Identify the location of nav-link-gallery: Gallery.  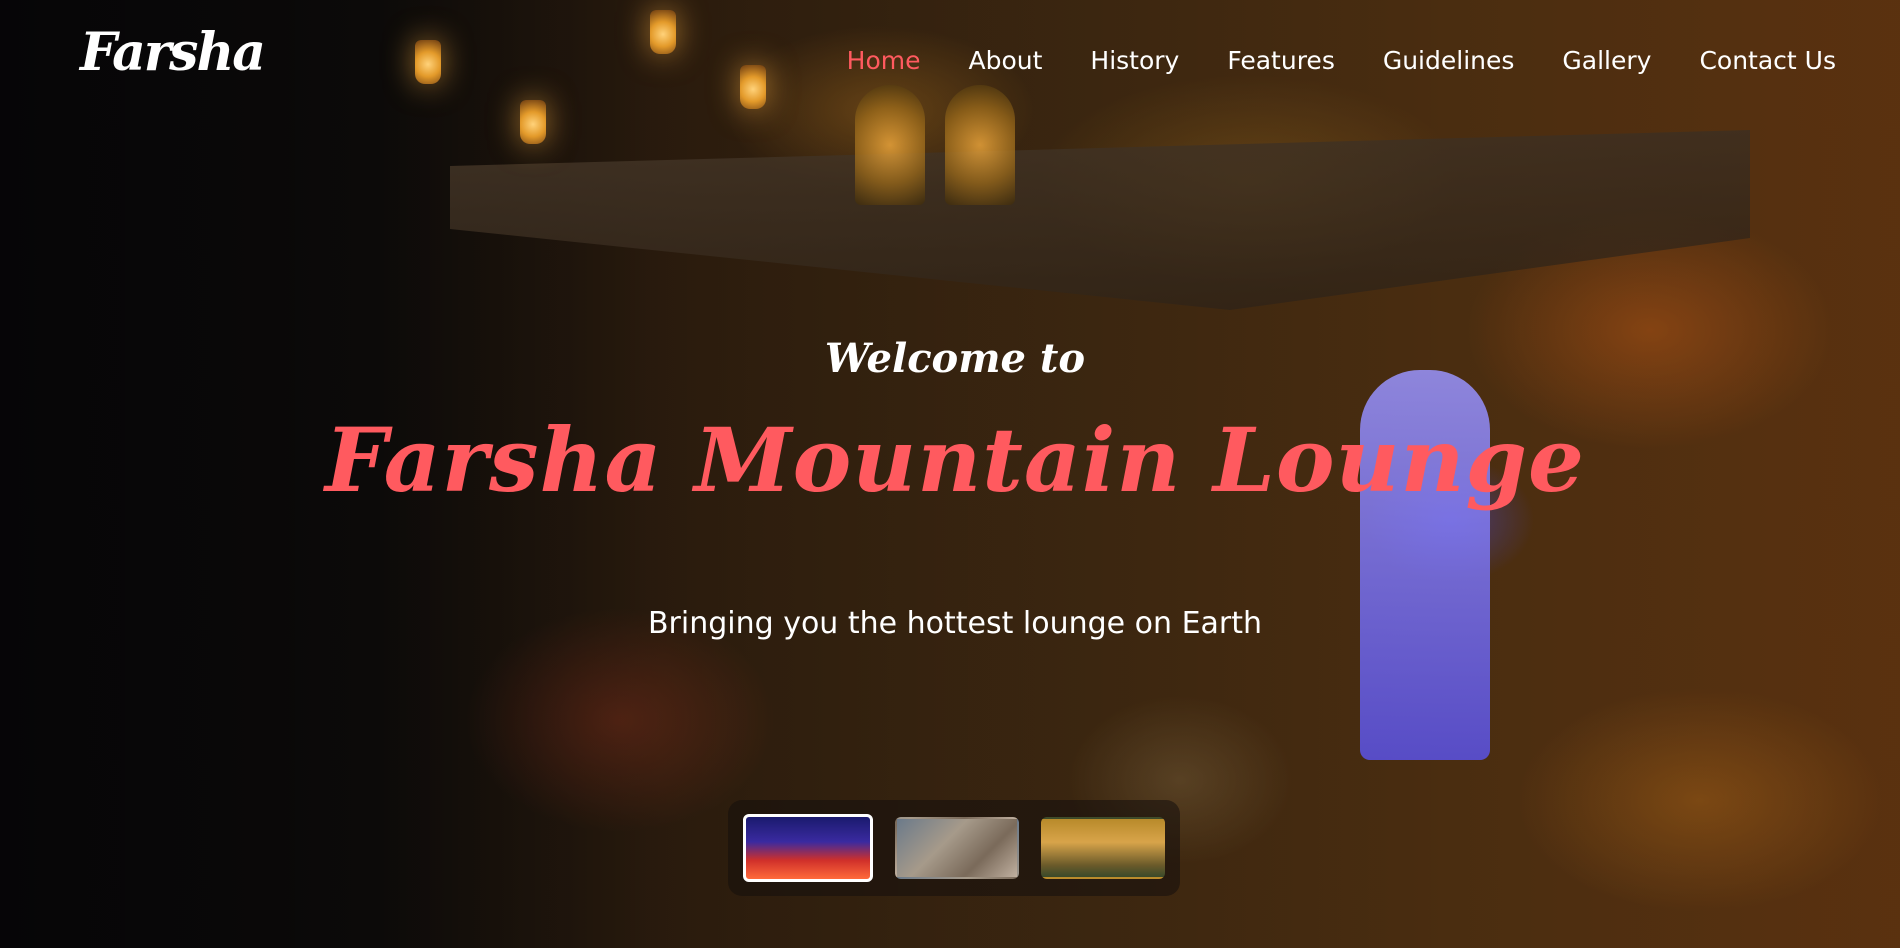
(1606, 60).